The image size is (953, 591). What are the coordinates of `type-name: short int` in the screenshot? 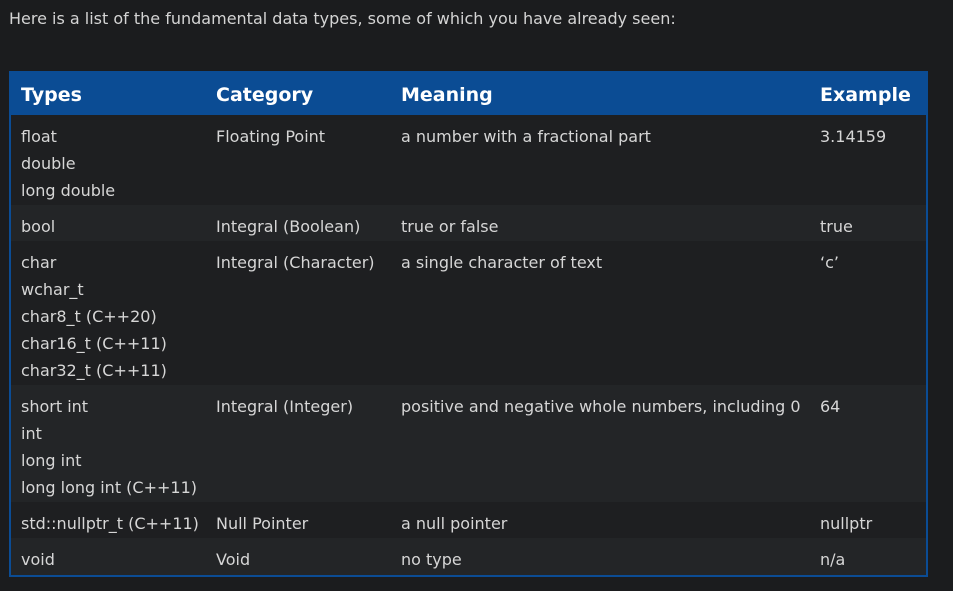 It's located at (55, 406).